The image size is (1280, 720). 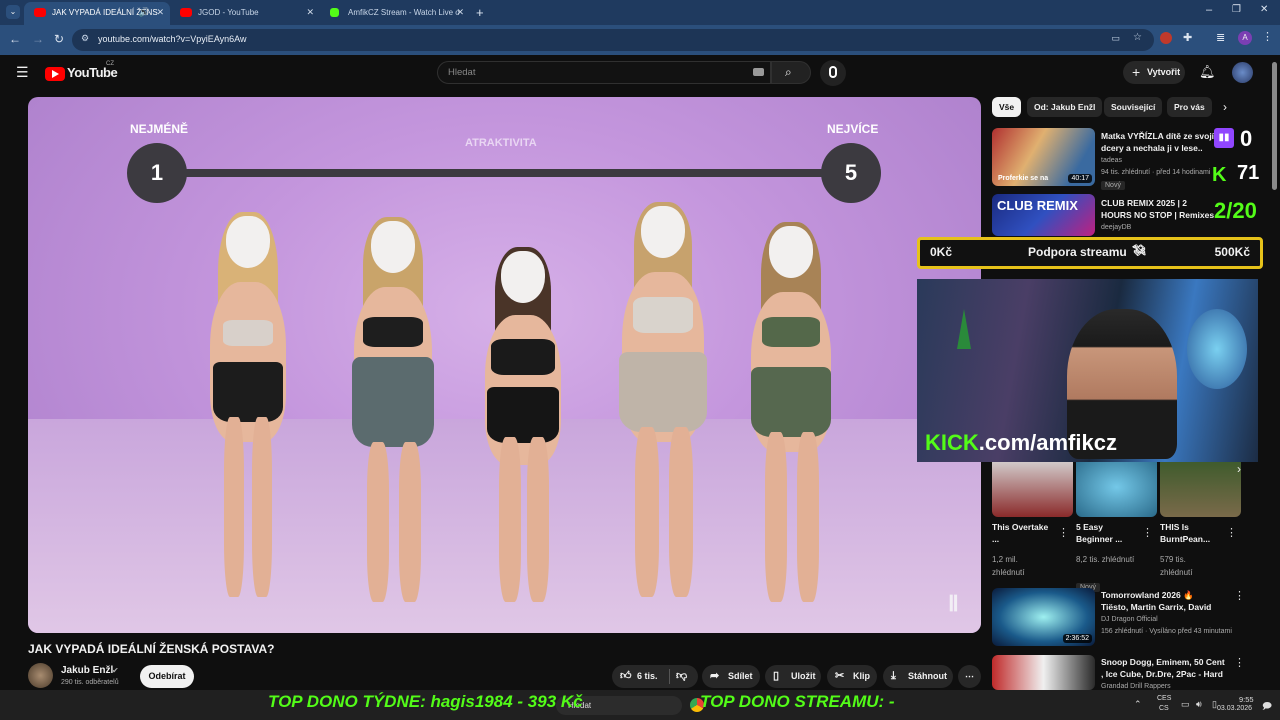 I want to click on save-label: Uložit, so click(x=803, y=676).